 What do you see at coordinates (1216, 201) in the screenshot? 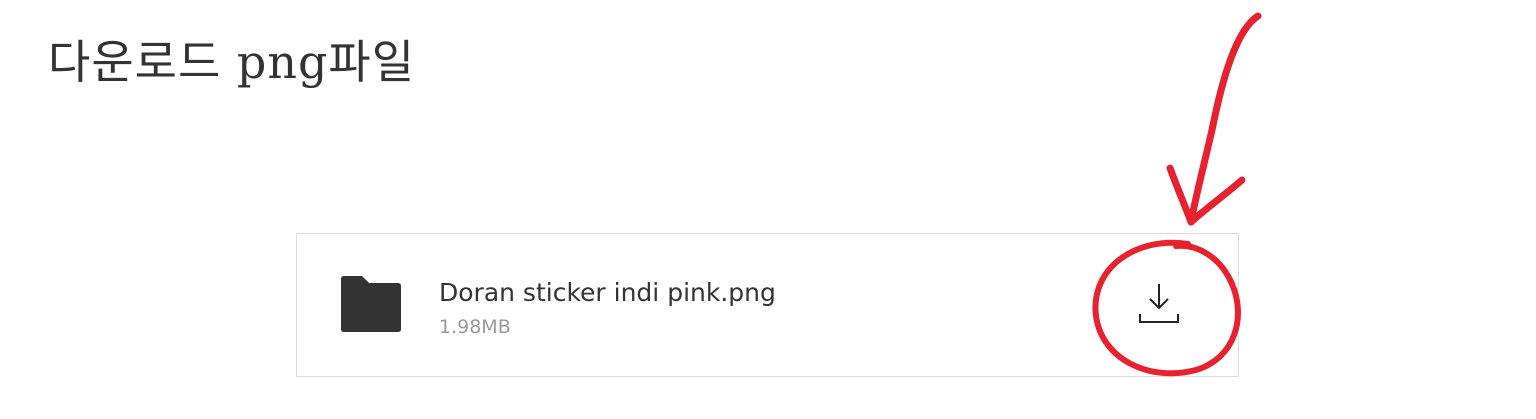
I see `arrow-head-right` at bounding box center [1216, 201].